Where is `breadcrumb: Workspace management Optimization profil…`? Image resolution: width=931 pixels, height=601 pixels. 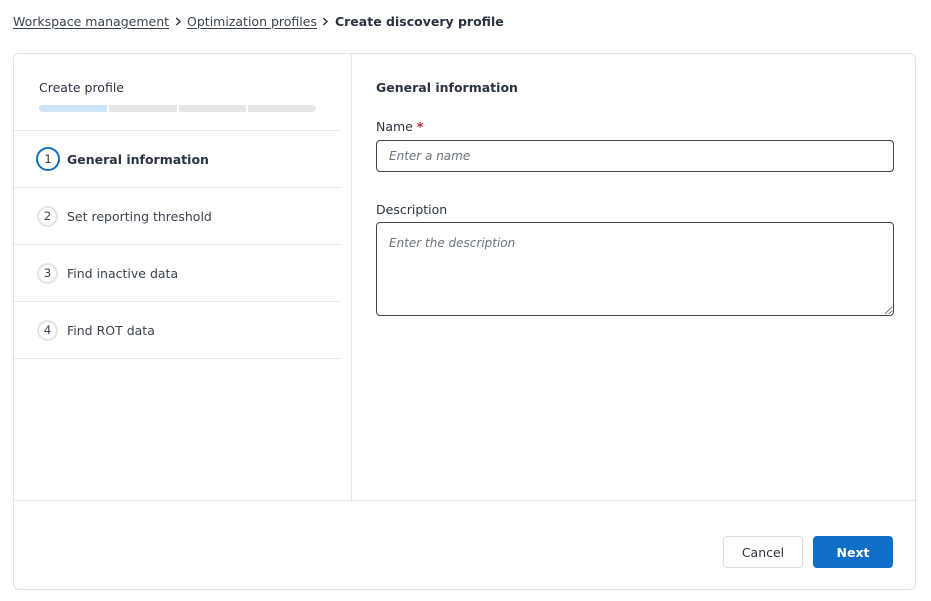
breadcrumb: Workspace management Optimization profil… is located at coordinates (258, 21).